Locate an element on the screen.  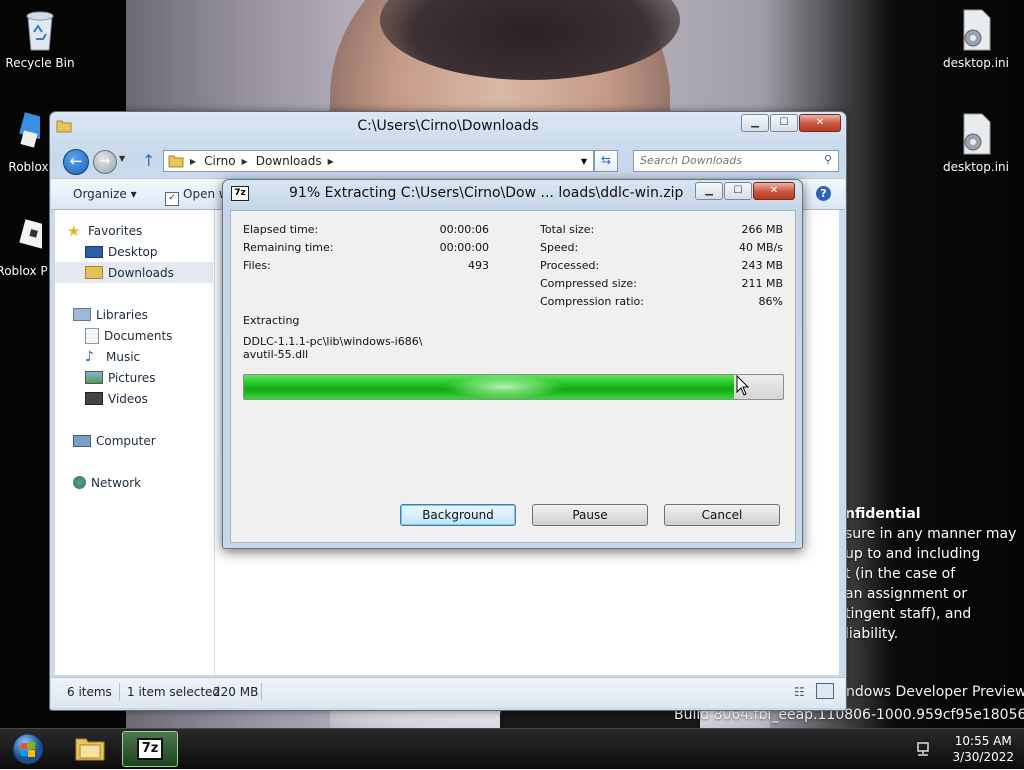
background-button: Background is located at coordinates (458, 515).